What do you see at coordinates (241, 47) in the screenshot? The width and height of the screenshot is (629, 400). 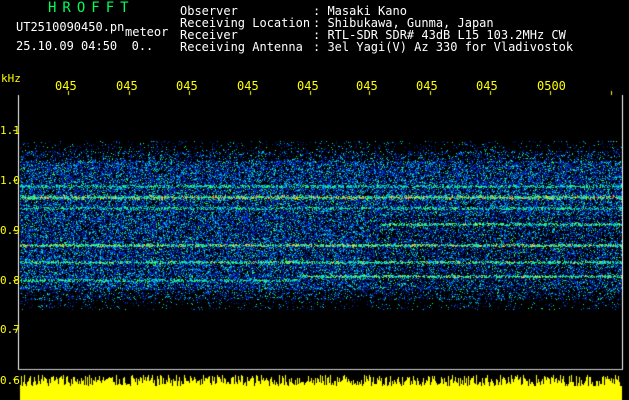 I see `antenna-label: Receiving Antenna` at bounding box center [241, 47].